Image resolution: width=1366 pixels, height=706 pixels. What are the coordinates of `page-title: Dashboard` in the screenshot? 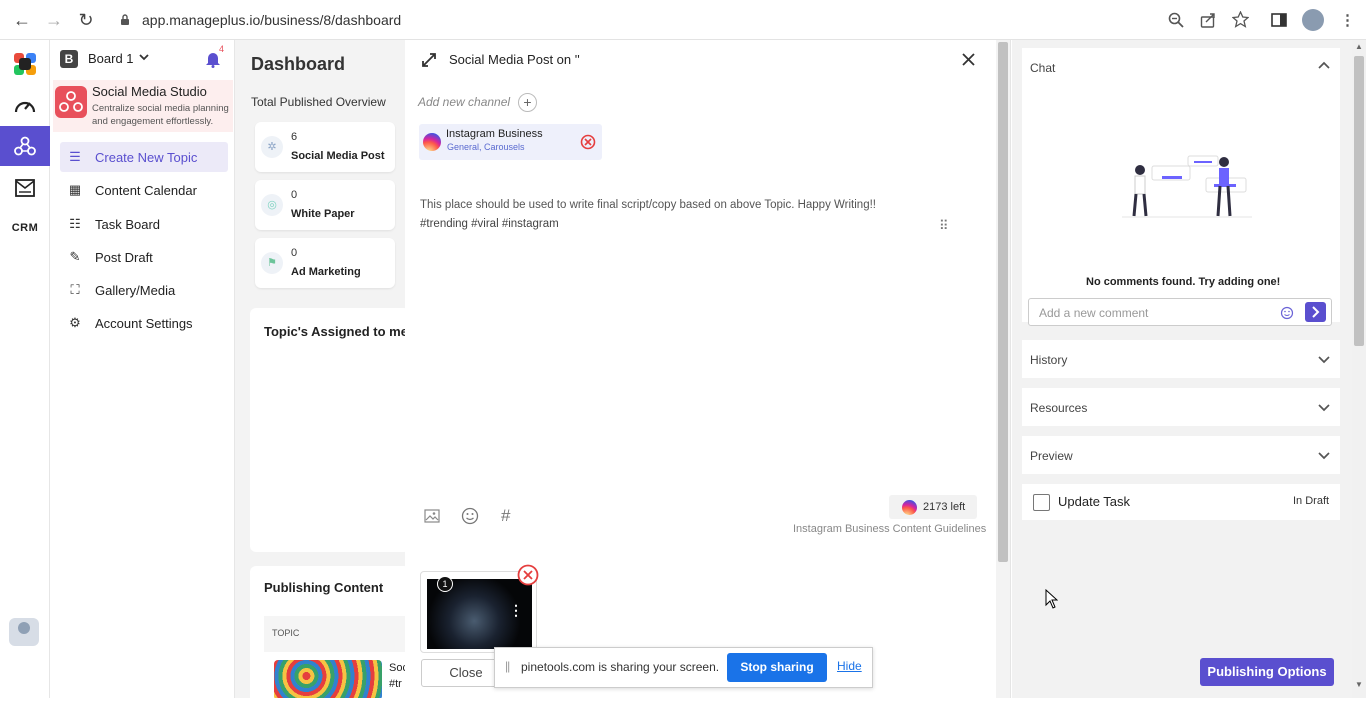 It's located at (298, 64).